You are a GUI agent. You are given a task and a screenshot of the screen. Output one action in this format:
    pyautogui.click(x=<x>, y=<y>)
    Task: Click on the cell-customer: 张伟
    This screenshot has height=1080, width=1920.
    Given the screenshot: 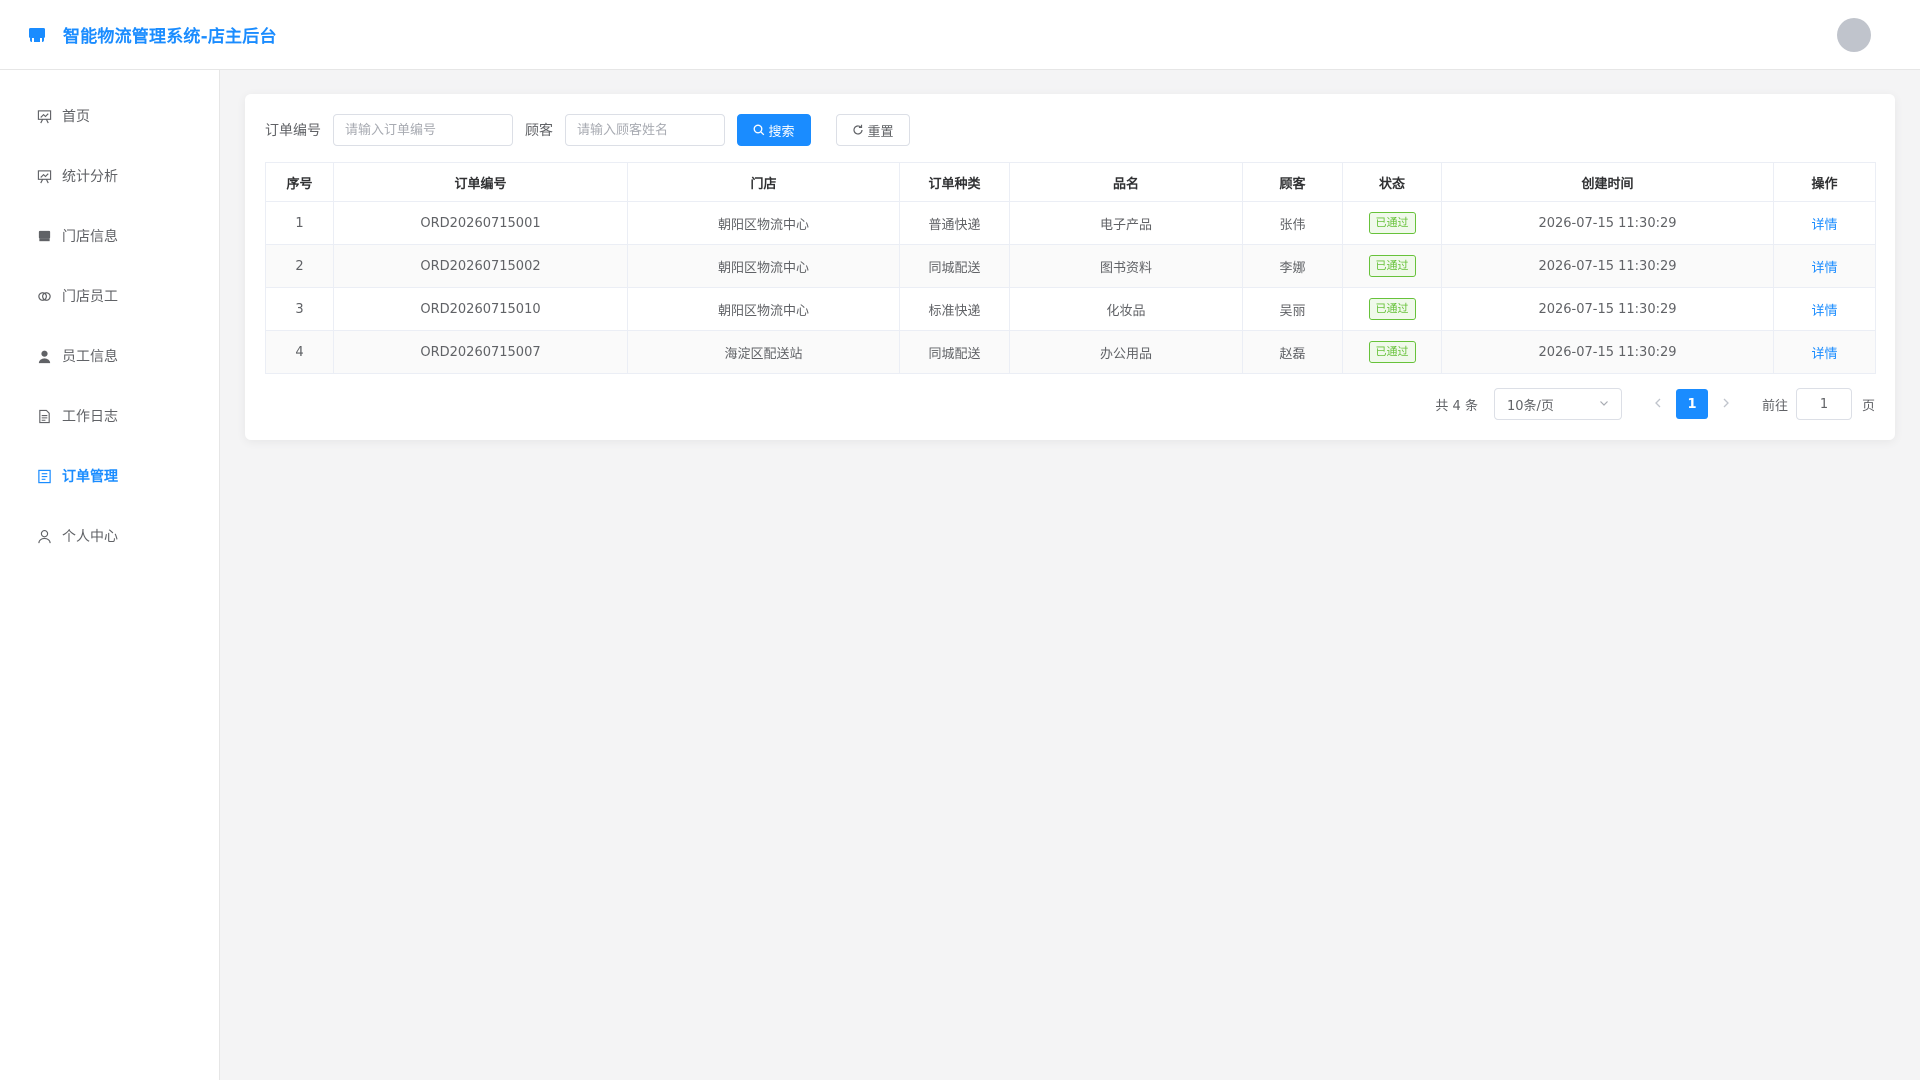 What is the action you would take?
    pyautogui.click(x=1292, y=223)
    